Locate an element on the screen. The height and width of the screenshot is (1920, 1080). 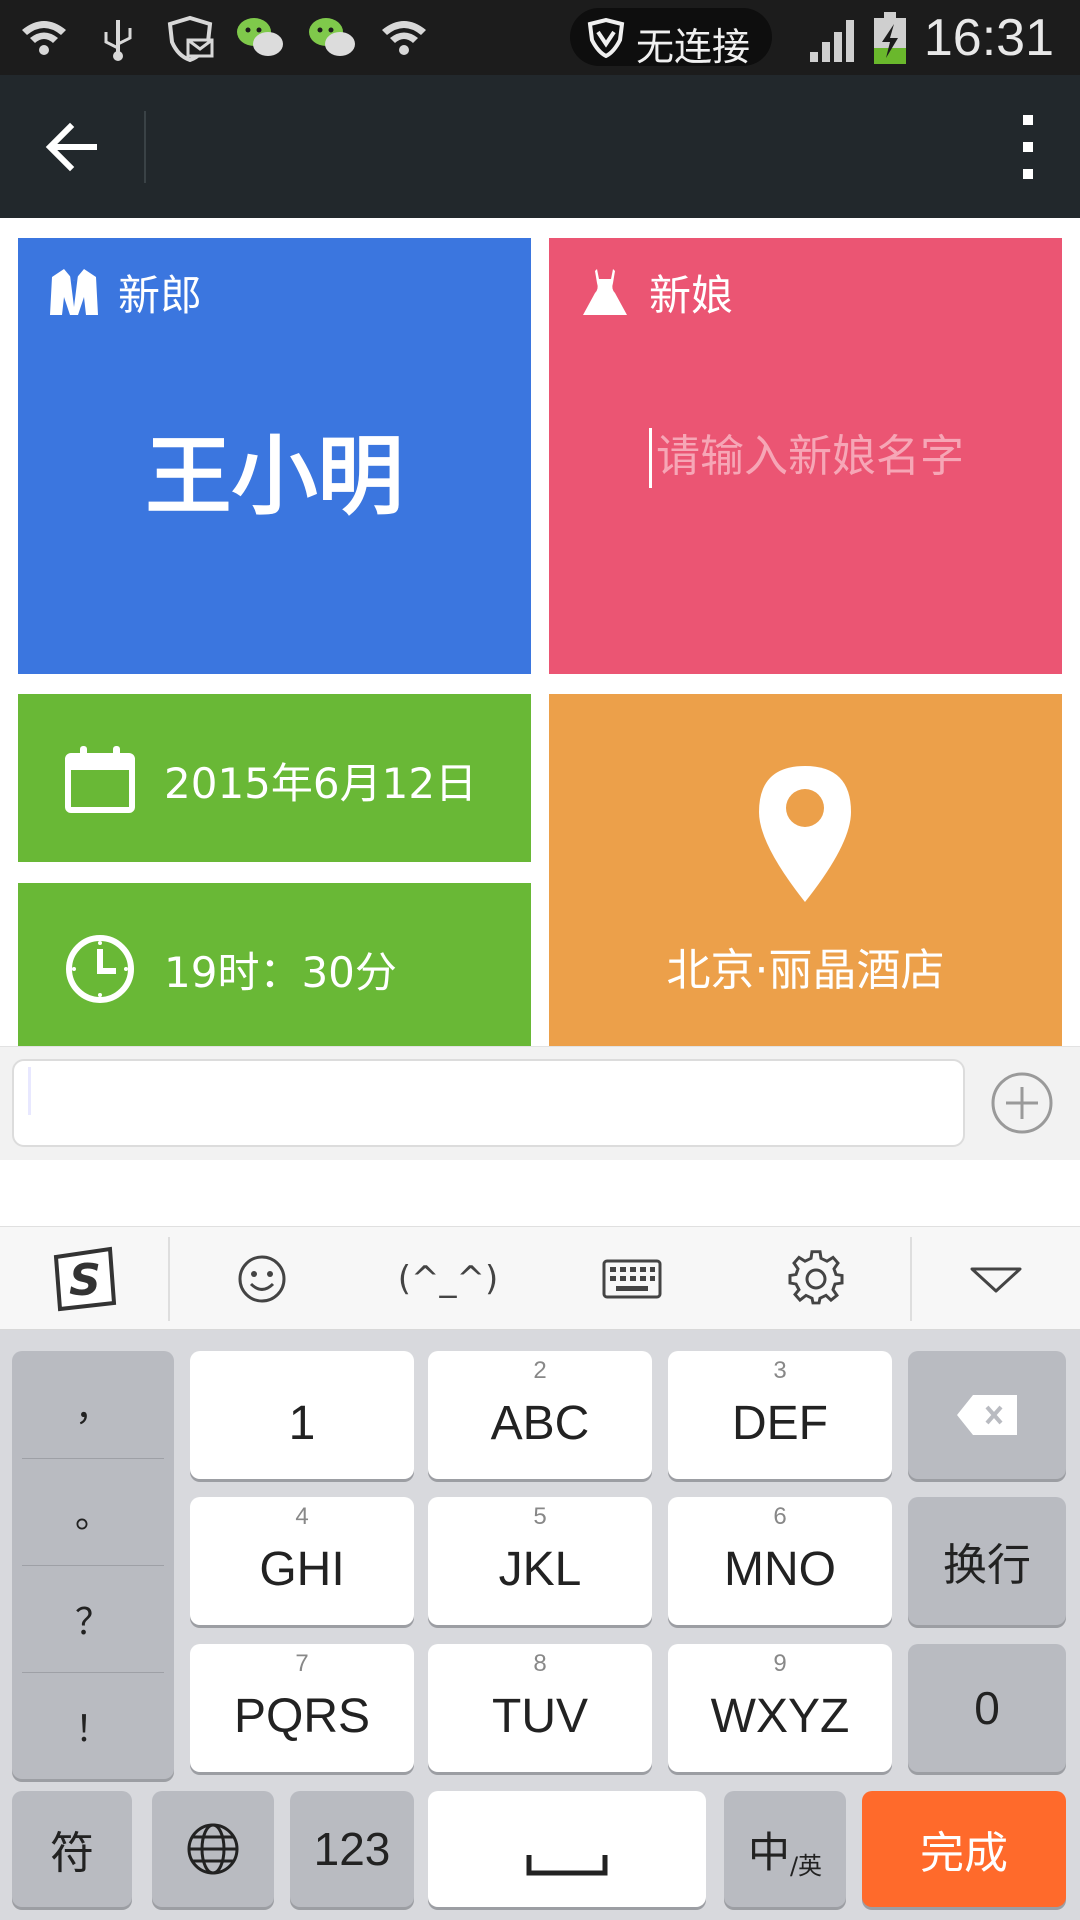
chevron-down-icon is located at coordinates (996, 1279).